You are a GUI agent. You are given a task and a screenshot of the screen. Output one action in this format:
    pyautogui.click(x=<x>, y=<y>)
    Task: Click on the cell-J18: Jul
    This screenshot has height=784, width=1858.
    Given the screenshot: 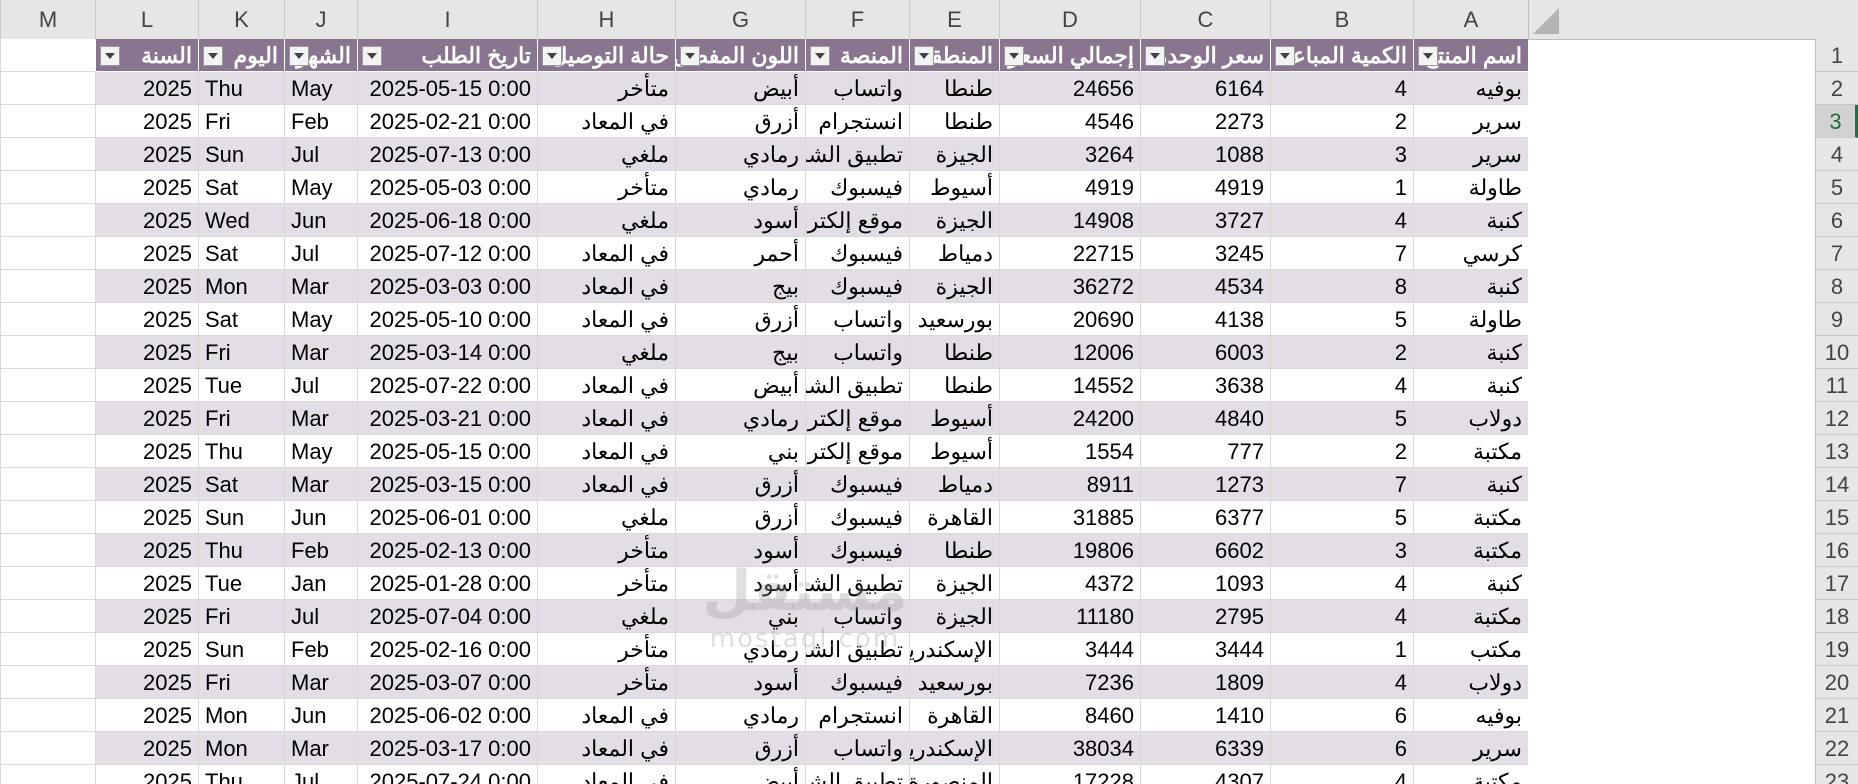 What is the action you would take?
    pyautogui.click(x=320, y=616)
    